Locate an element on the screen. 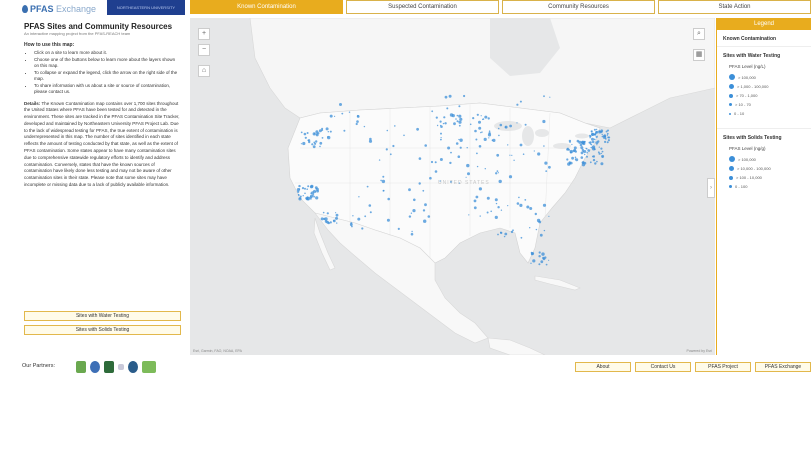  home-button: ⌂ is located at coordinates (204, 71).